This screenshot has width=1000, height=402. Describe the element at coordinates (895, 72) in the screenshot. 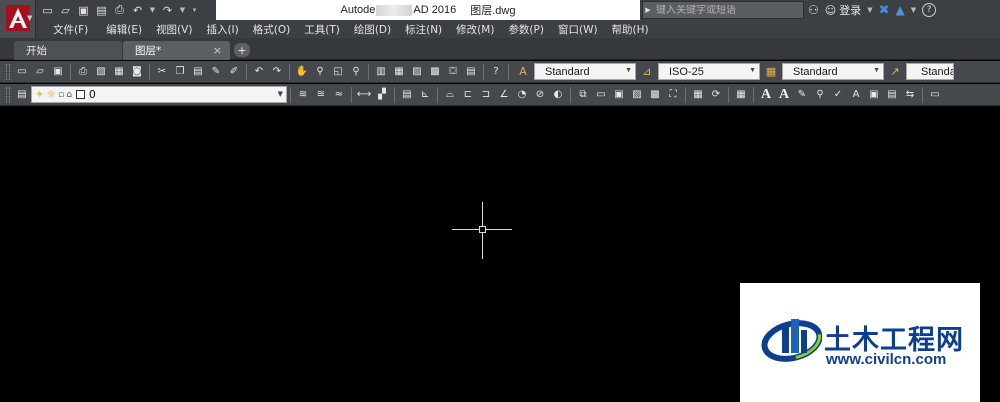

I see `multileader-style-icon: ↗` at that location.